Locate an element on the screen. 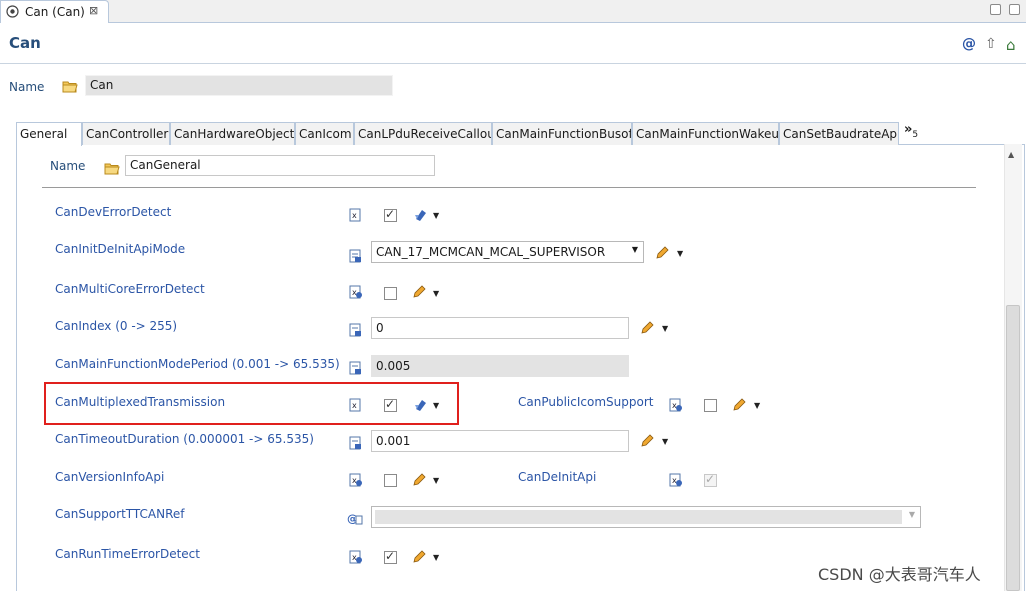 This screenshot has width=1026, height=591. header-divider is located at coordinates (513, 63).